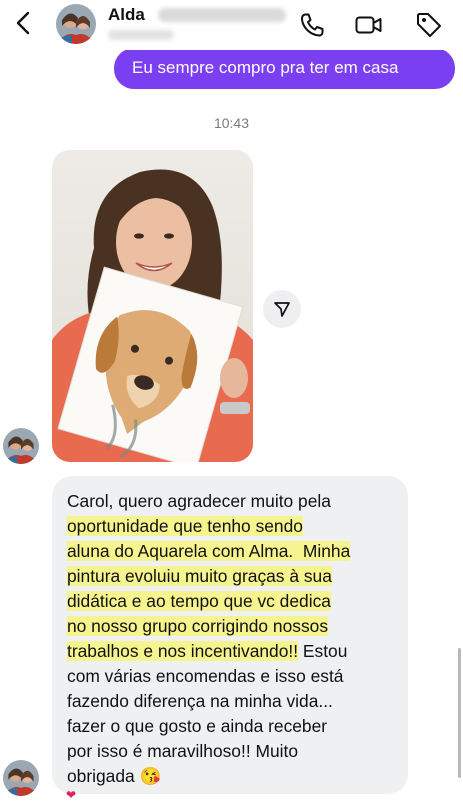 Image resolution: width=463 pixels, height=802 pixels. Describe the element at coordinates (312, 25) in the screenshot. I see `phone-icon` at that location.